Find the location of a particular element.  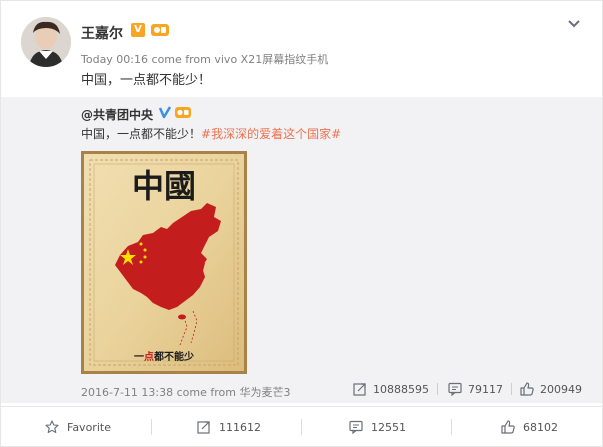

poster-title: 中國 is located at coordinates (164, 186).